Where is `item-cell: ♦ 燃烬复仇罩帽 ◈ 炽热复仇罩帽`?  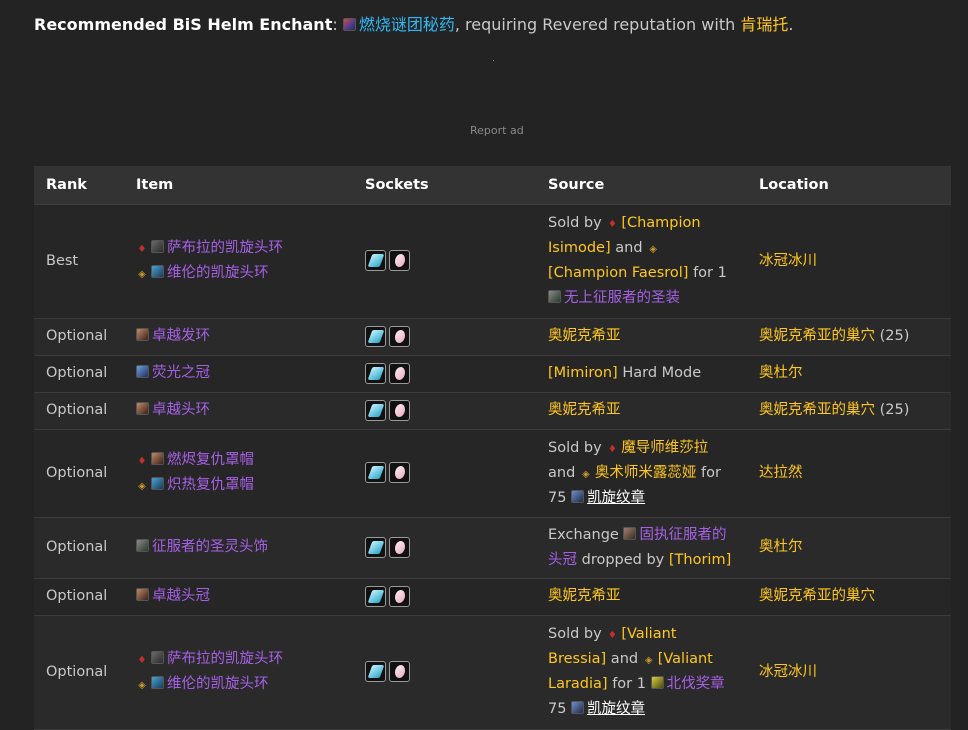
item-cell: ♦ 燃烬复仇罩帽 ◈ 炽热复仇罩帽 is located at coordinates (238, 473).